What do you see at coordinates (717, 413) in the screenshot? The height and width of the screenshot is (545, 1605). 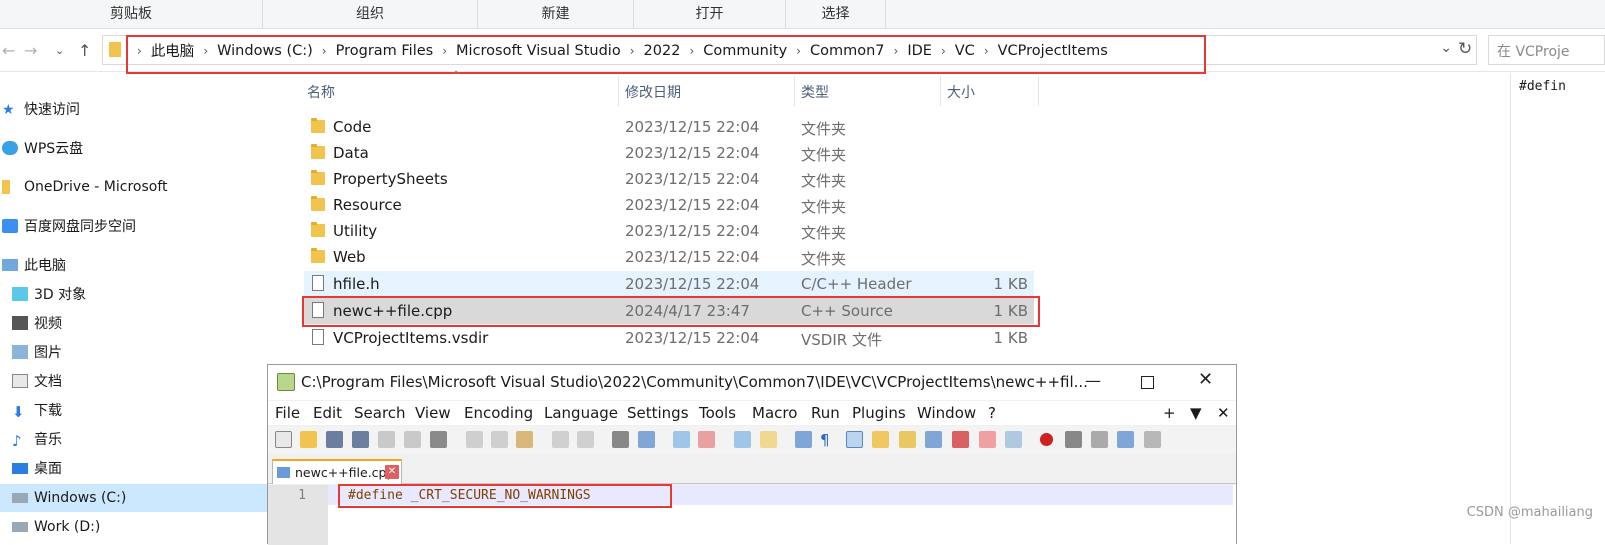 I see `menu-tools: Tools` at bounding box center [717, 413].